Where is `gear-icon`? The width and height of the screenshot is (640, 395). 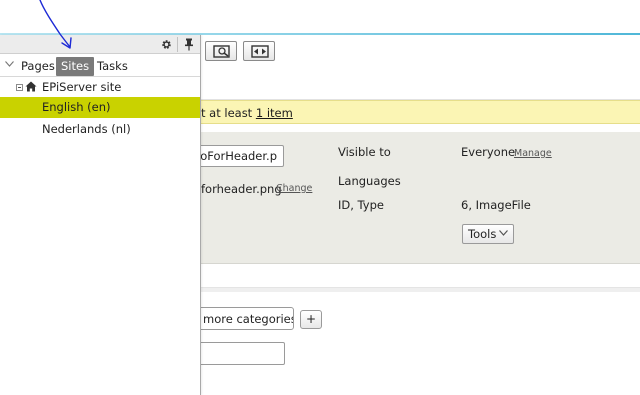 gear-icon is located at coordinates (166, 44).